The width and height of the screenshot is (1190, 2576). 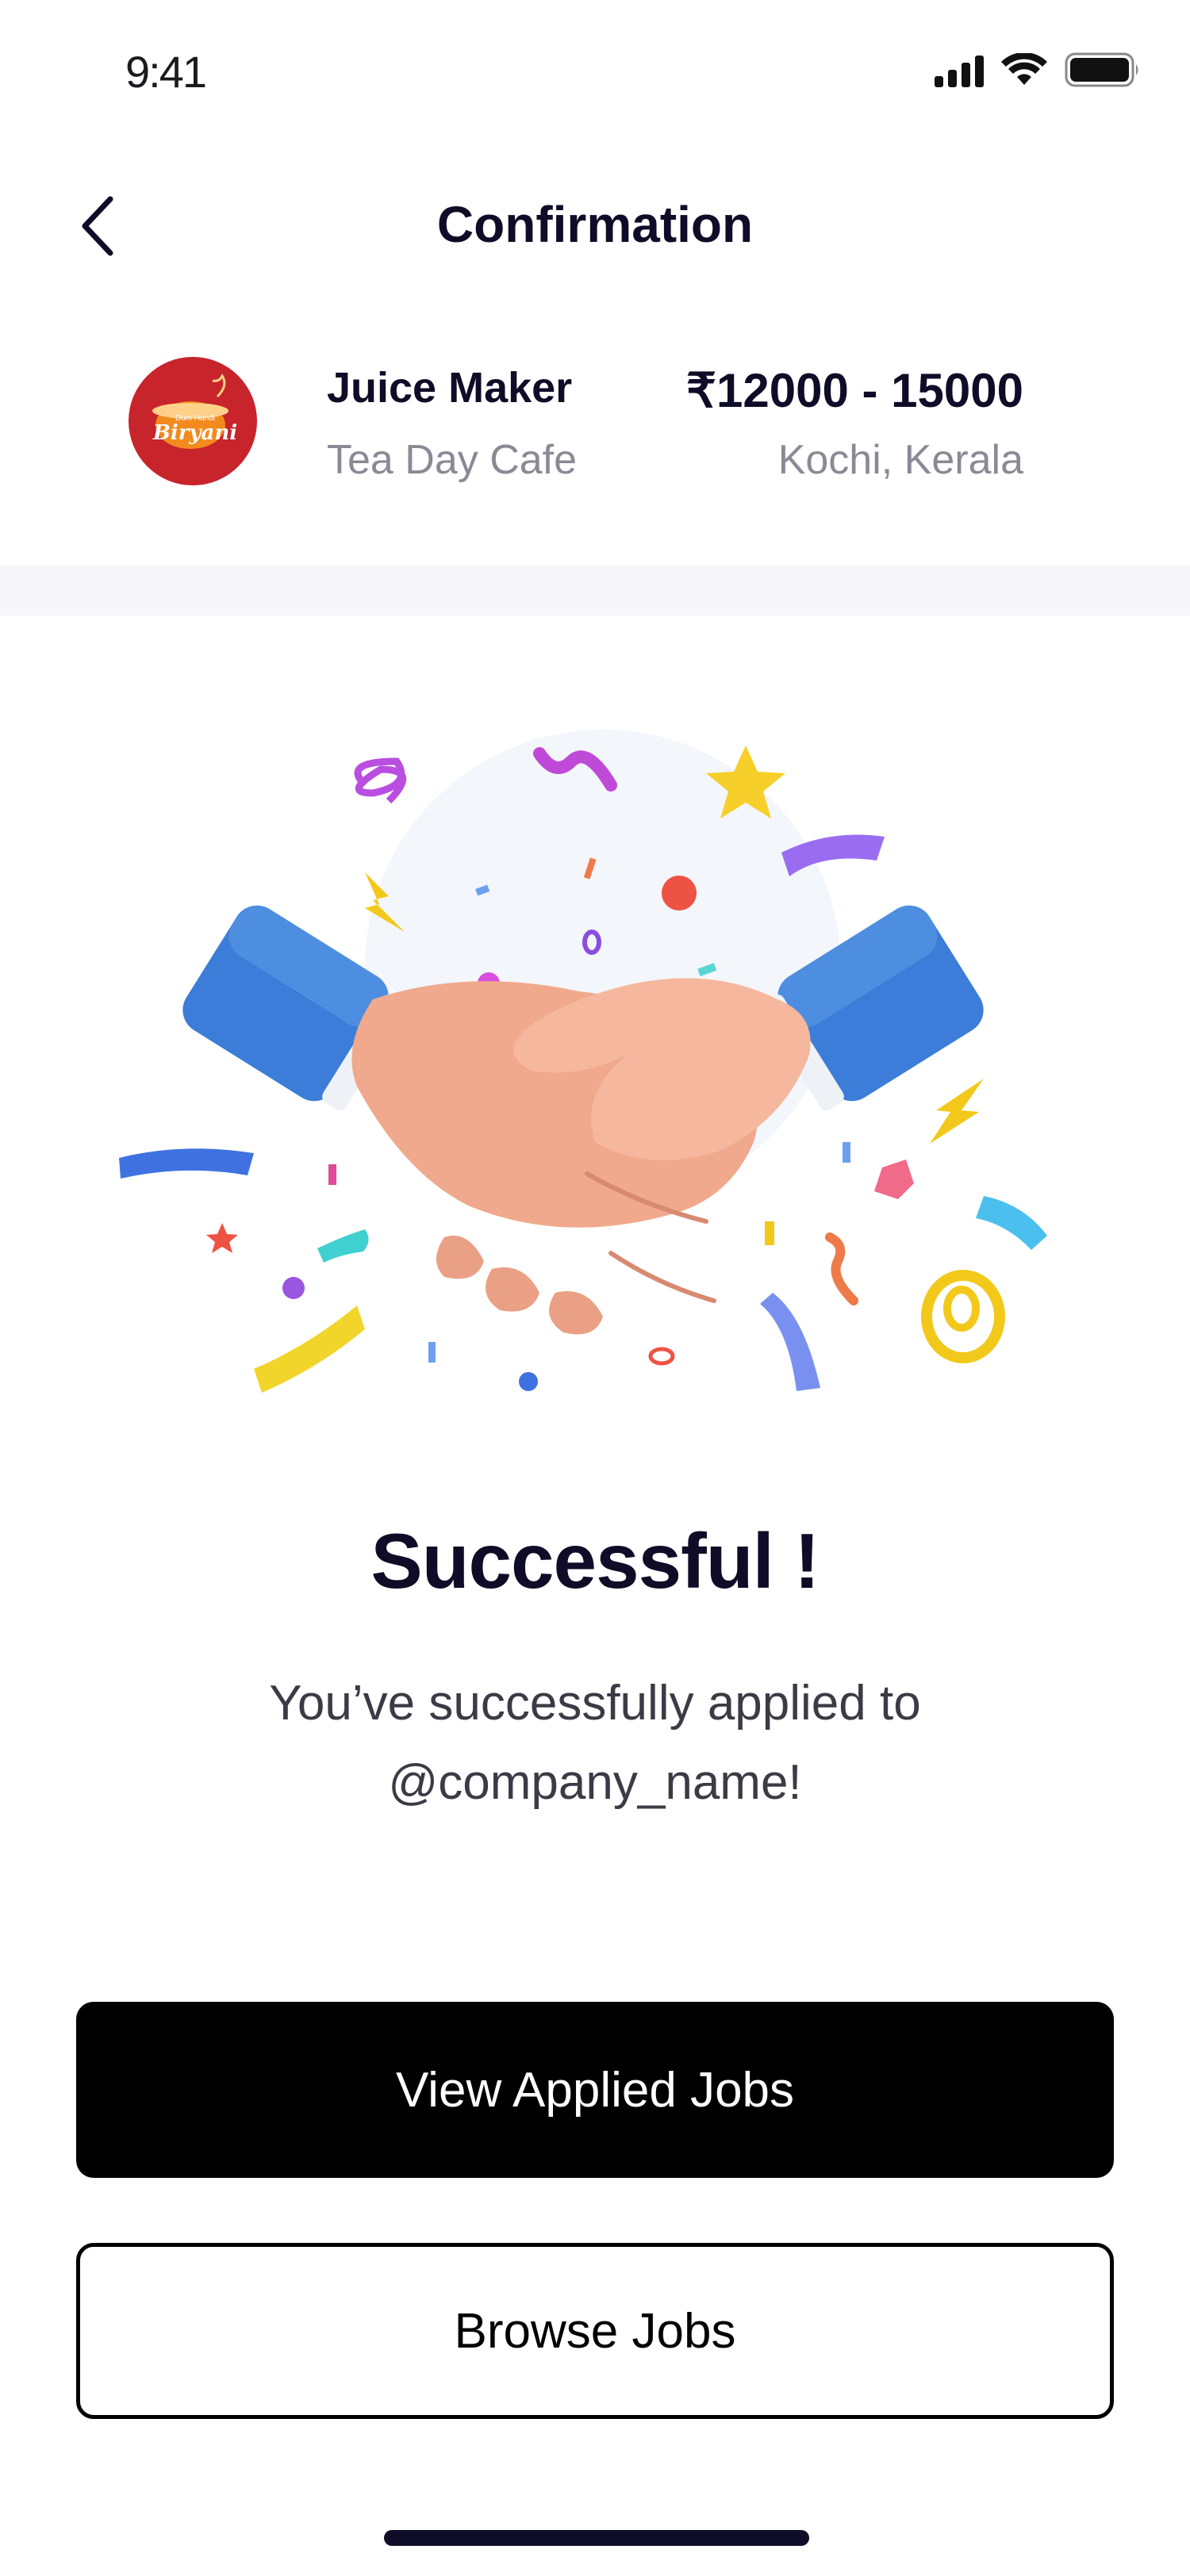 I want to click on home-indicator, so click(x=596, y=2538).